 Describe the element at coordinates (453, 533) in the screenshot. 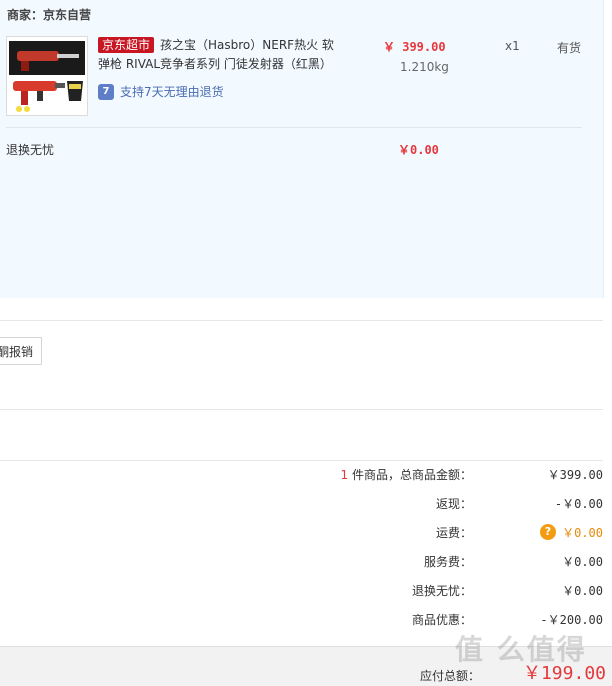

I see `shipping-label: 运费：` at that location.